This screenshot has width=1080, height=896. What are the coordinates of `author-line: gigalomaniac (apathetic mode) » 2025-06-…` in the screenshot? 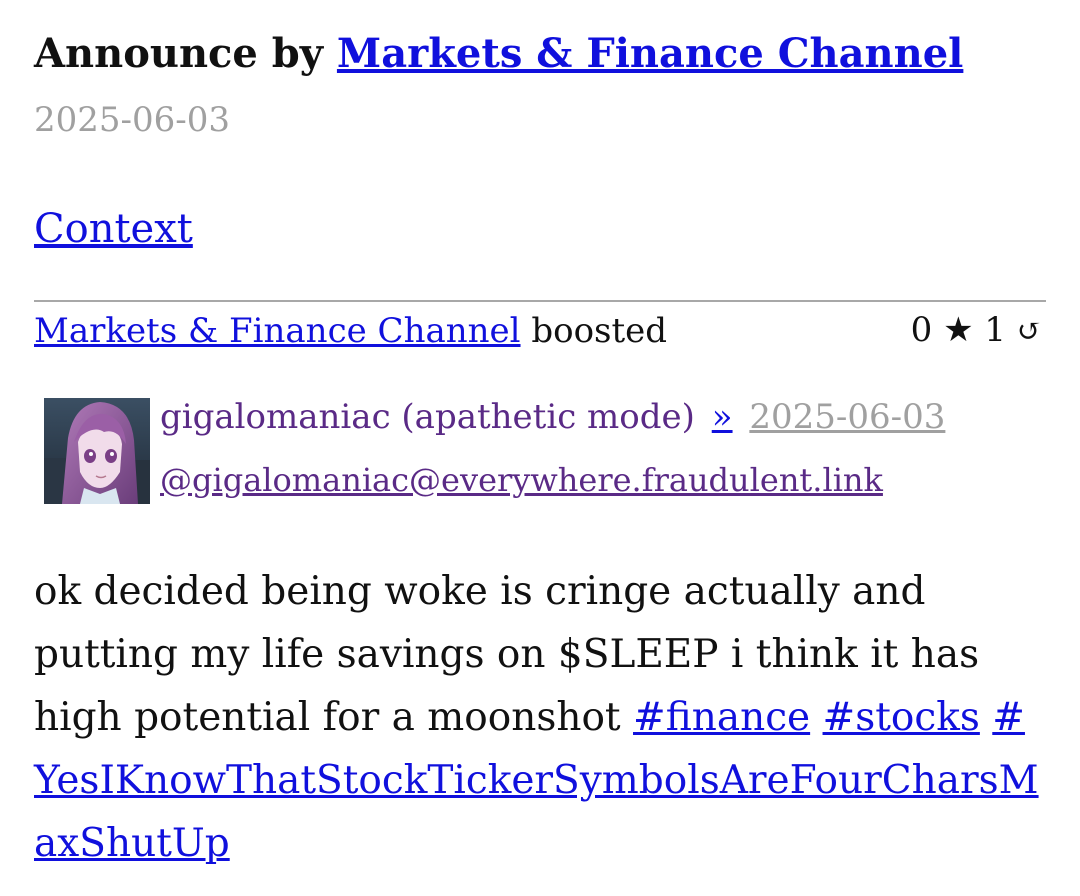 It's located at (552, 417).